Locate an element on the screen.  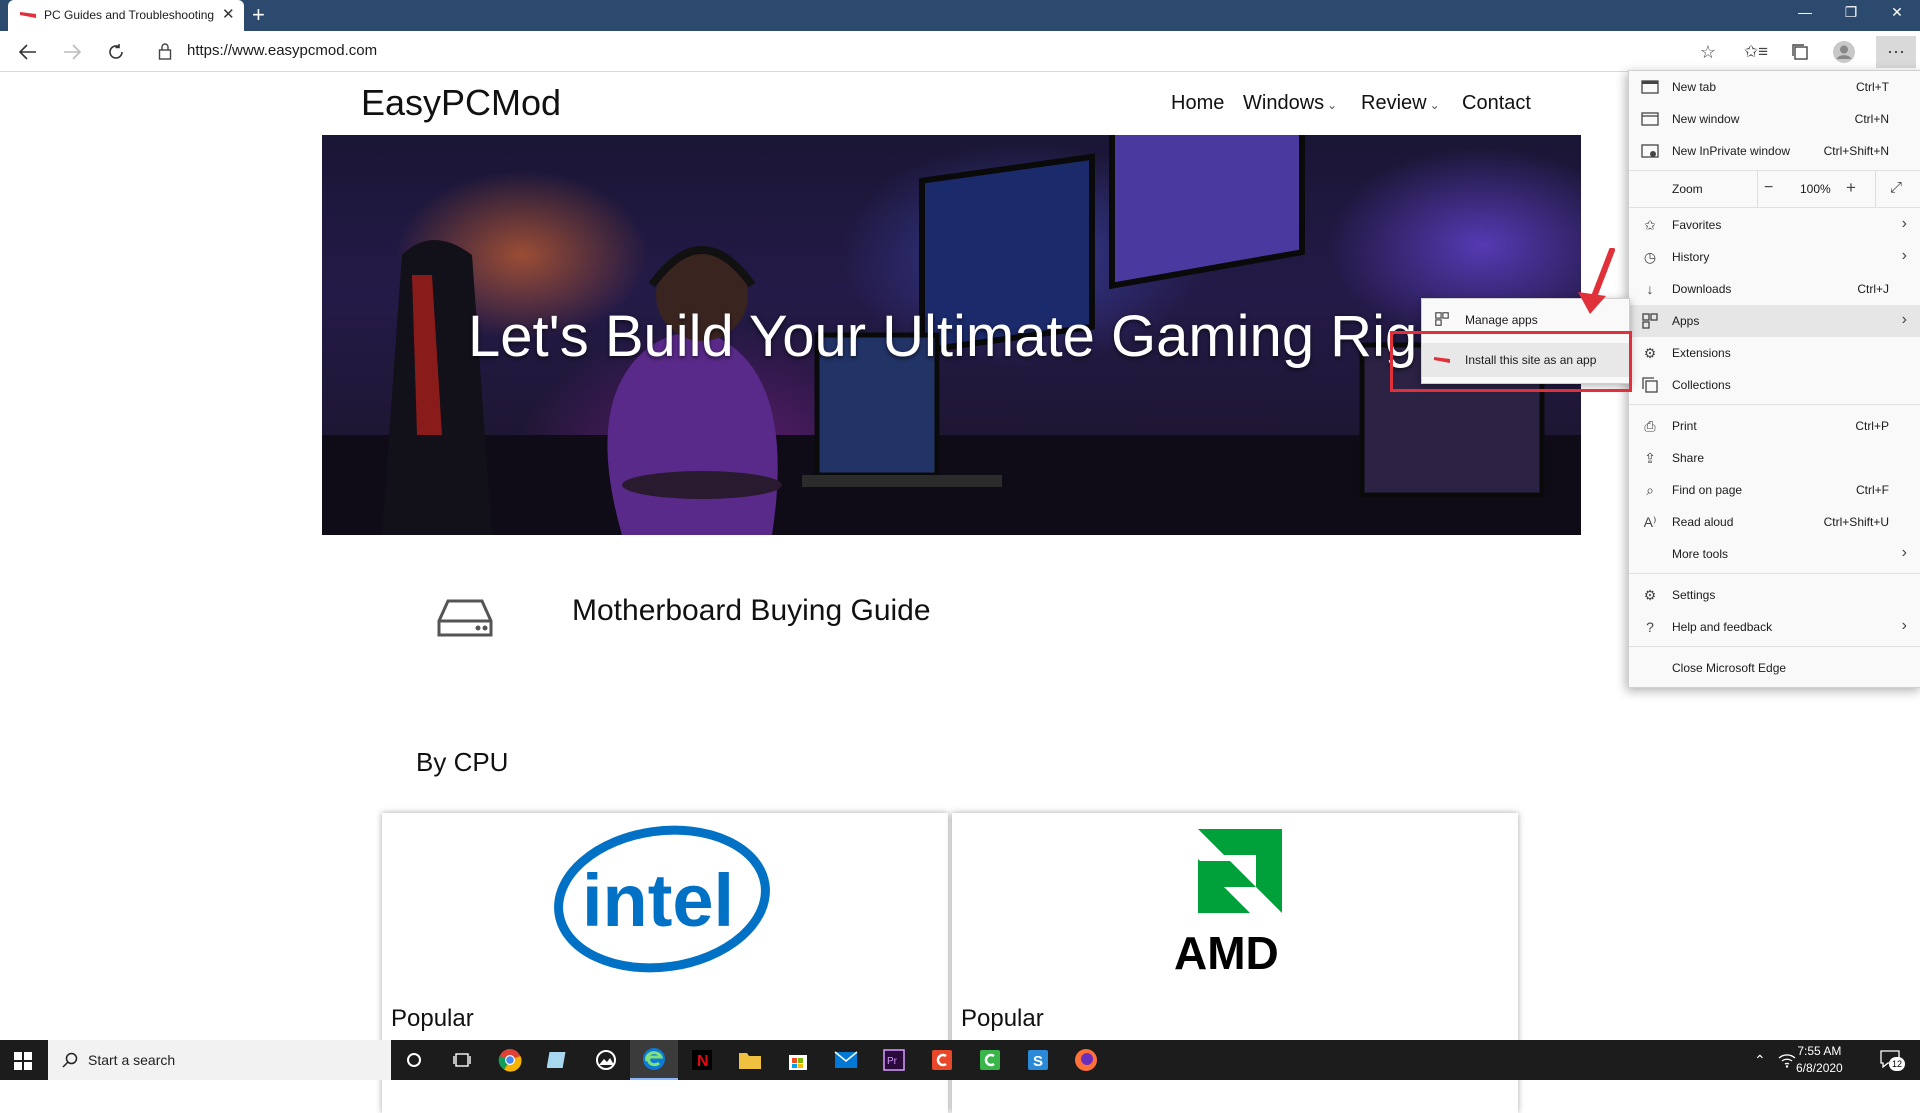
nav-review: Review ⌄ is located at coordinates (1400, 103).